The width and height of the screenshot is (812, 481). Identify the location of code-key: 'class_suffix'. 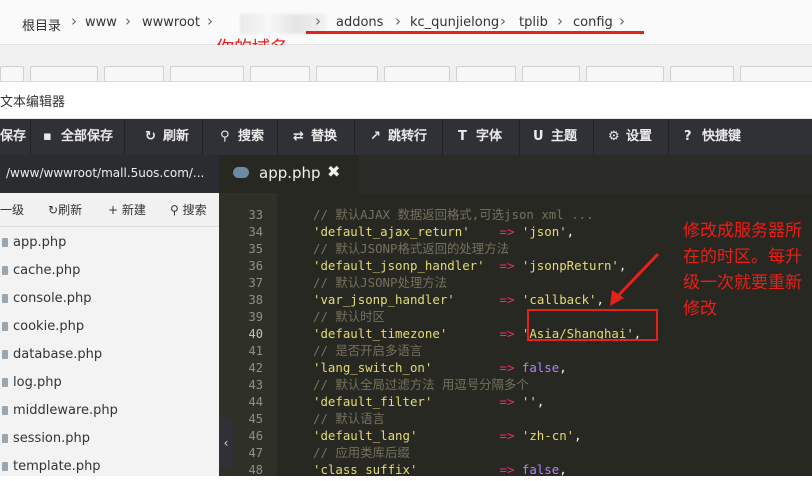
(365, 469).